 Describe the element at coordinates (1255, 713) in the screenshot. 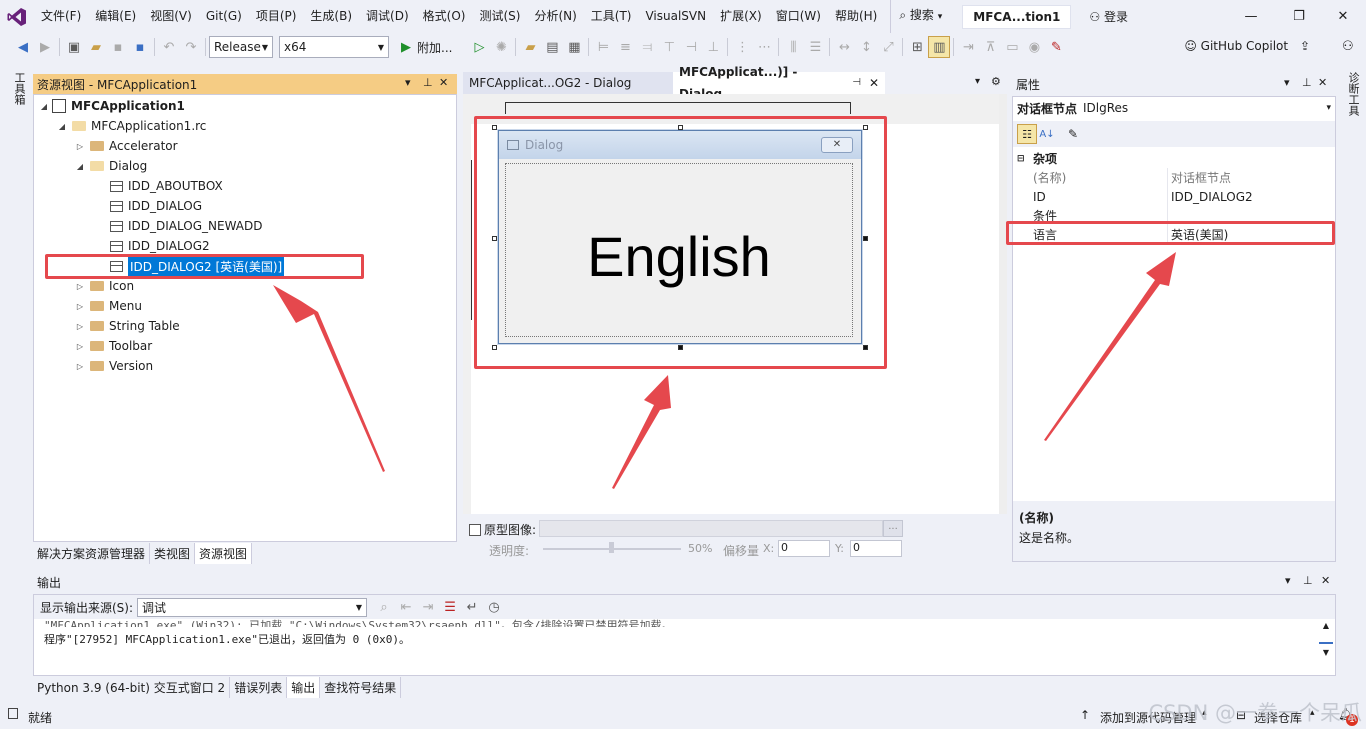

I see `csdn-watermark: CSDN @一拳一个呆瓜` at that location.